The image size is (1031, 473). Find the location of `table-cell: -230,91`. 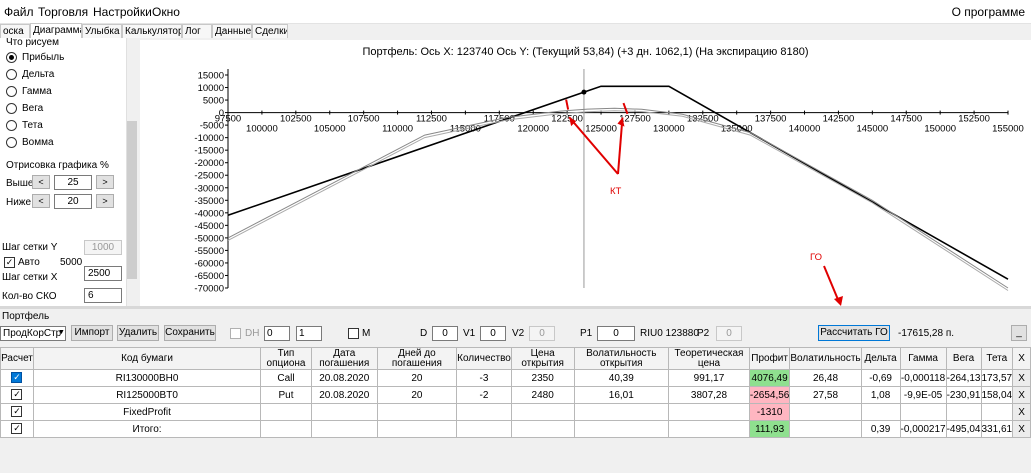

table-cell: -230,91 is located at coordinates (963, 395).